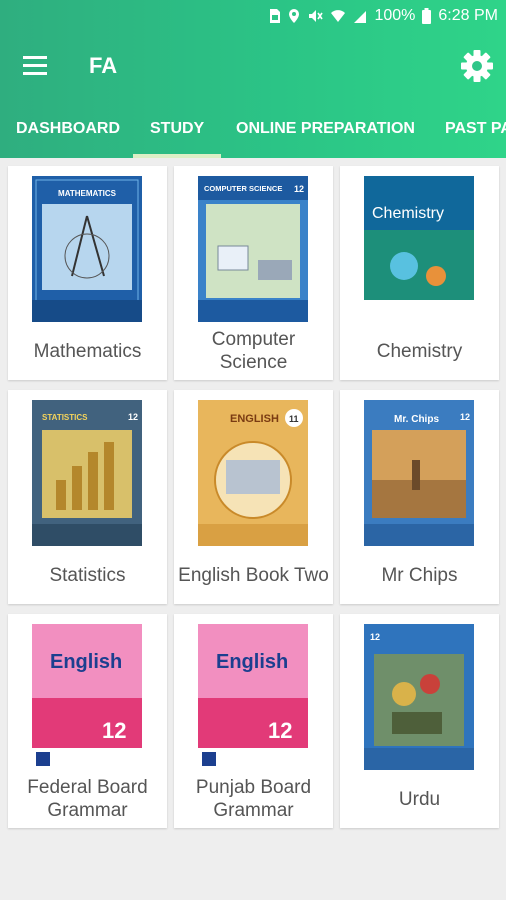 The image size is (506, 900). Describe the element at coordinates (419, 697) in the screenshot. I see `urdu-cover-image: 12` at that location.